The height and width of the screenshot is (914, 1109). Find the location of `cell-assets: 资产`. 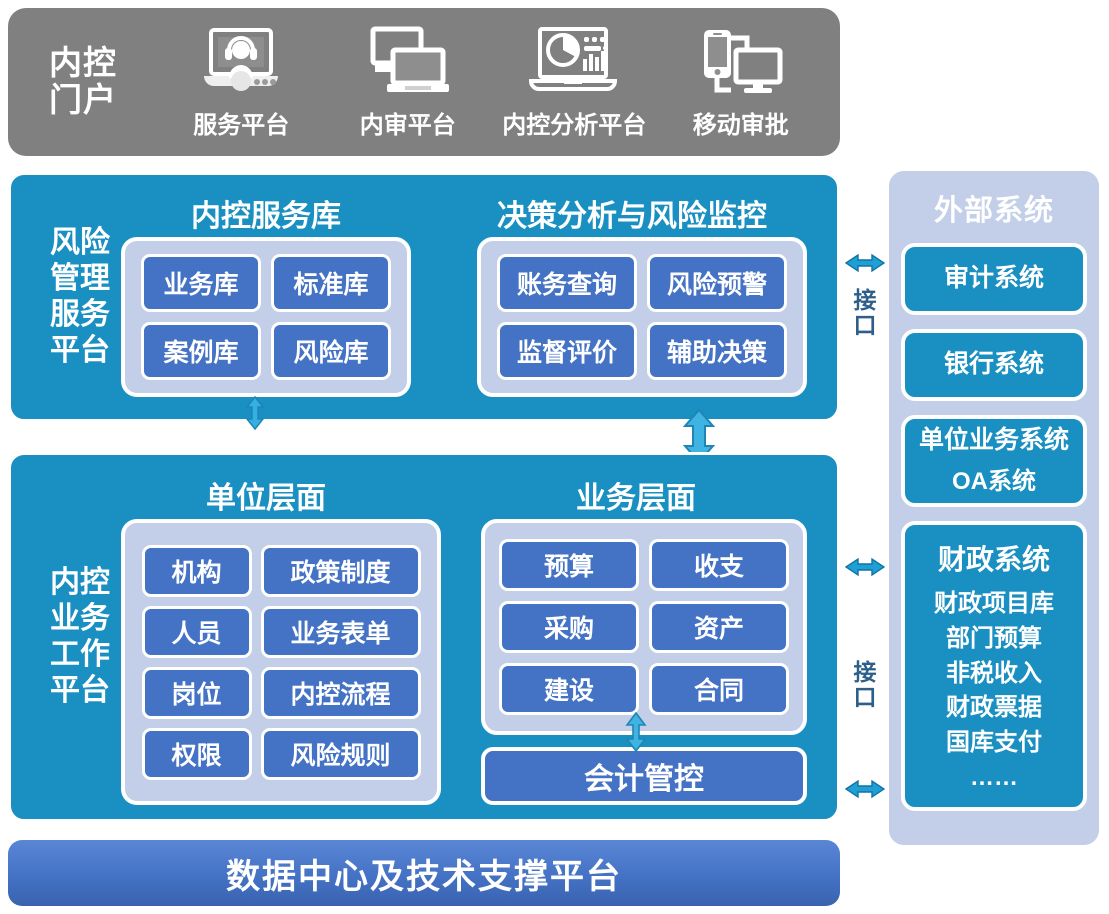

cell-assets: 资产 is located at coordinates (719, 627).